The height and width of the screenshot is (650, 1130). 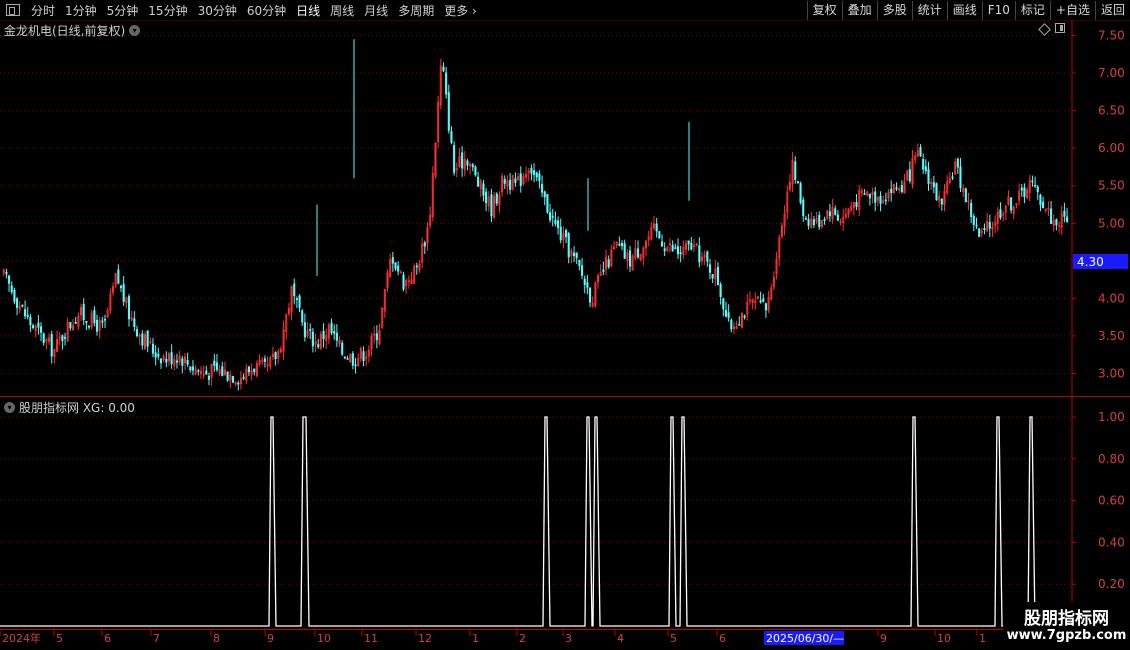 I want to click on price-tick-label: 5.00, so click(x=1111, y=223).